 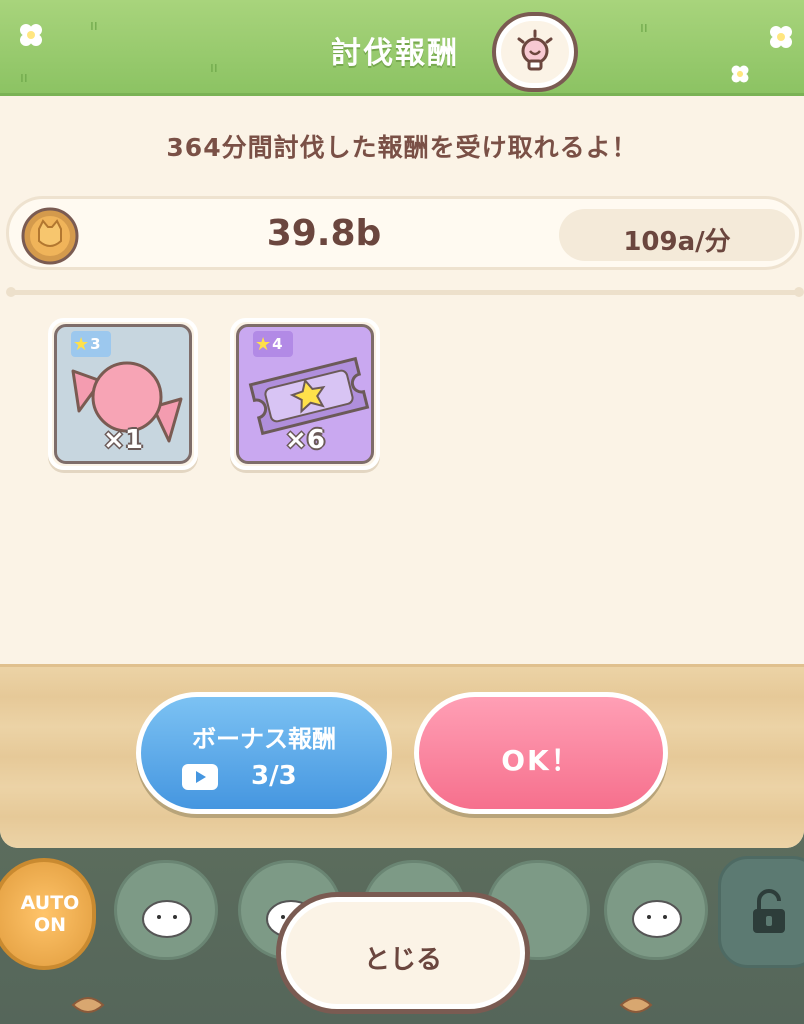 I want to click on coin-rate-badge: 109a/分, so click(x=677, y=235).